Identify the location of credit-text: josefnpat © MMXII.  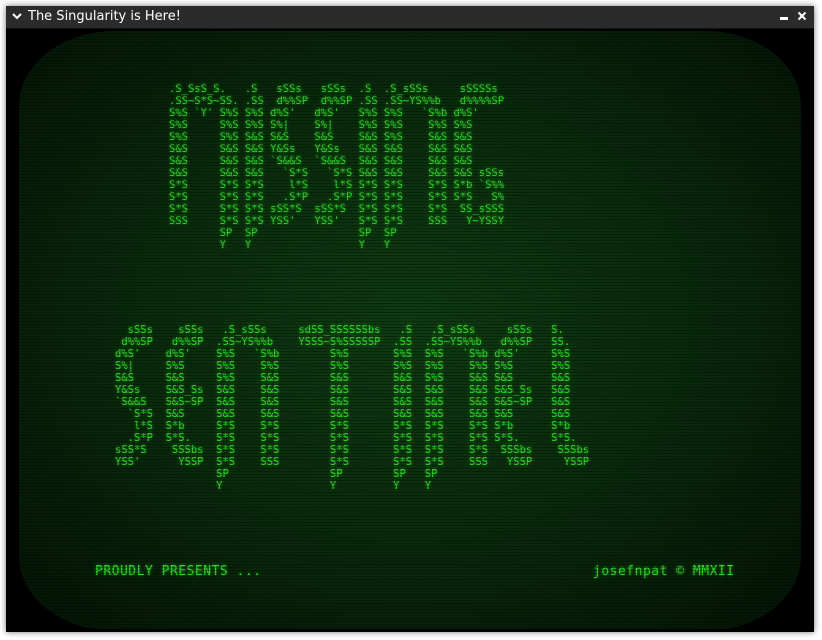
(664, 571).